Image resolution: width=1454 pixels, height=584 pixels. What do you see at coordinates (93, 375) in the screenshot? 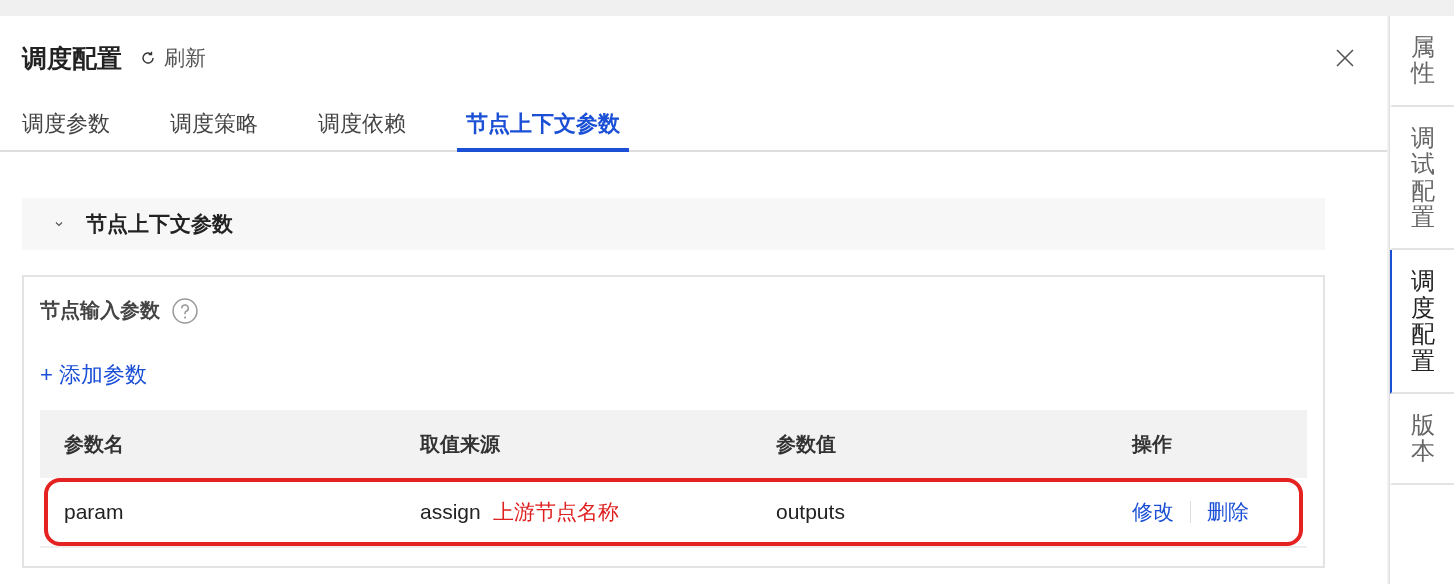
I see `add-parameter-link: + 添加参数` at bounding box center [93, 375].